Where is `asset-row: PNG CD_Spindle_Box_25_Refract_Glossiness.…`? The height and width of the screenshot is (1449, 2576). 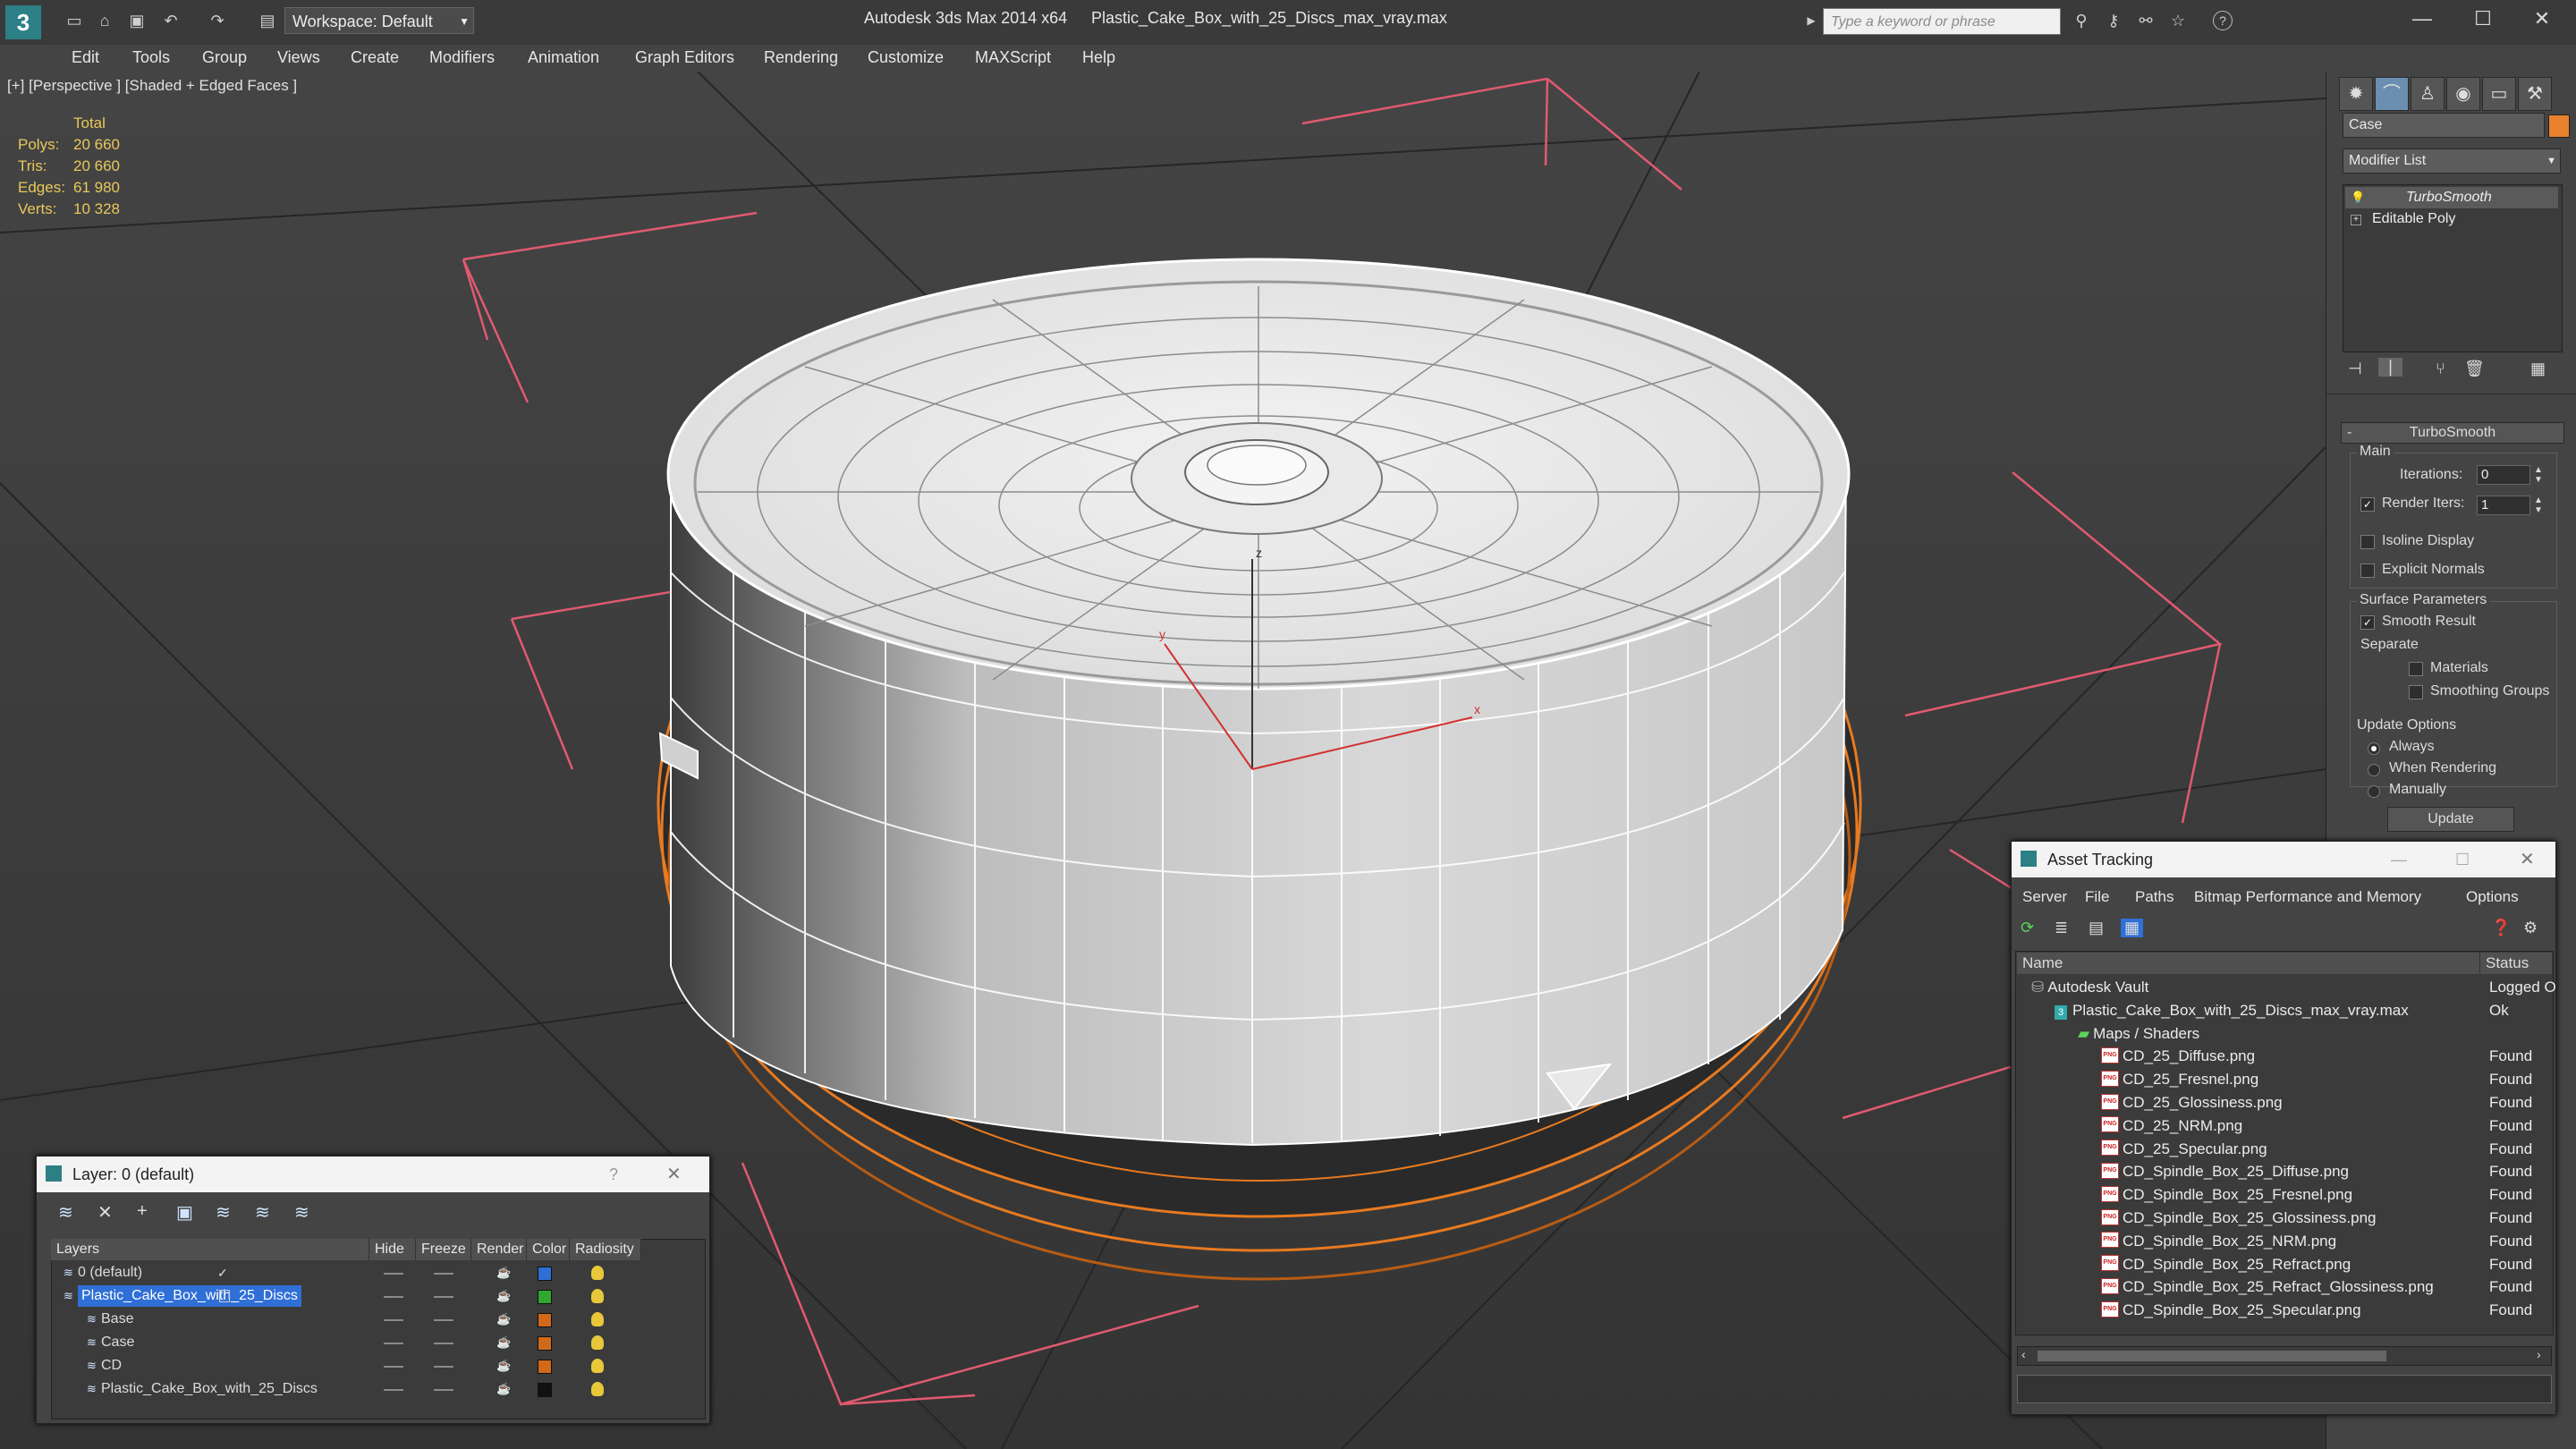
asset-row: PNG CD_Spindle_Box_25_Refract_Glossiness.… is located at coordinates (2283, 1286).